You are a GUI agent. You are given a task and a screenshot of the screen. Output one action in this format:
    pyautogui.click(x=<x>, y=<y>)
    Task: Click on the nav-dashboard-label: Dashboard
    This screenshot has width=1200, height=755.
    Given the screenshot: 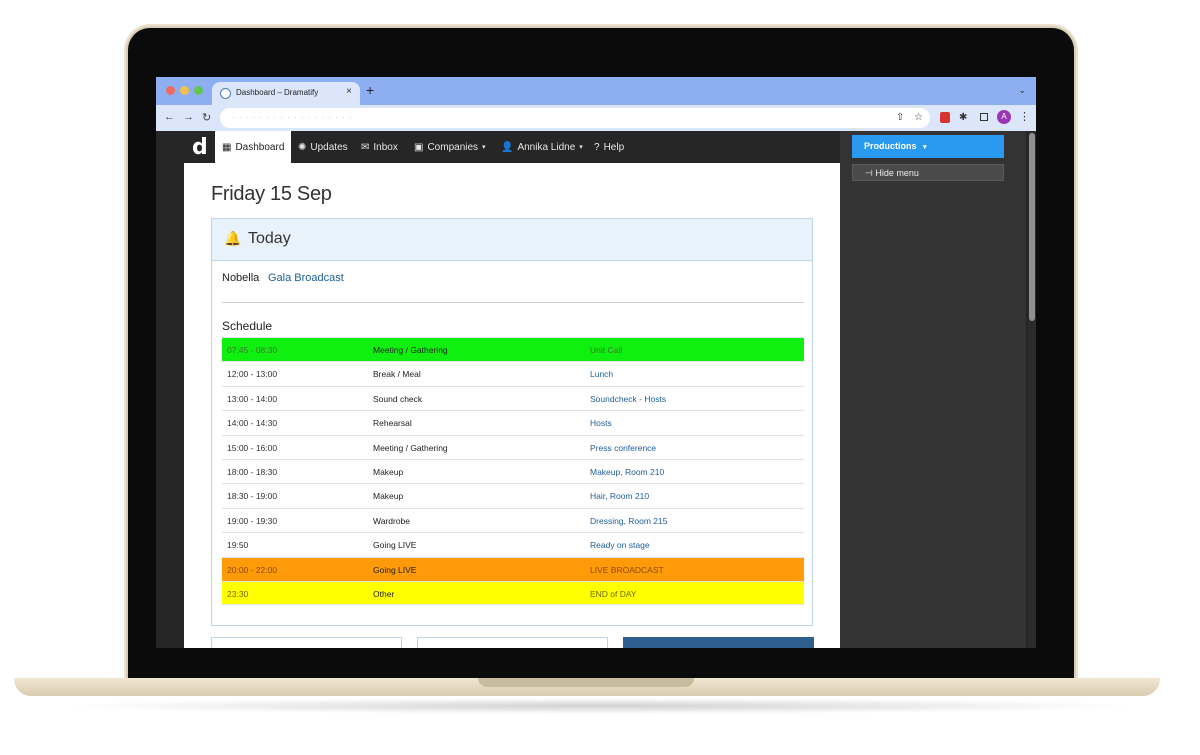 What is the action you would take?
    pyautogui.click(x=260, y=147)
    